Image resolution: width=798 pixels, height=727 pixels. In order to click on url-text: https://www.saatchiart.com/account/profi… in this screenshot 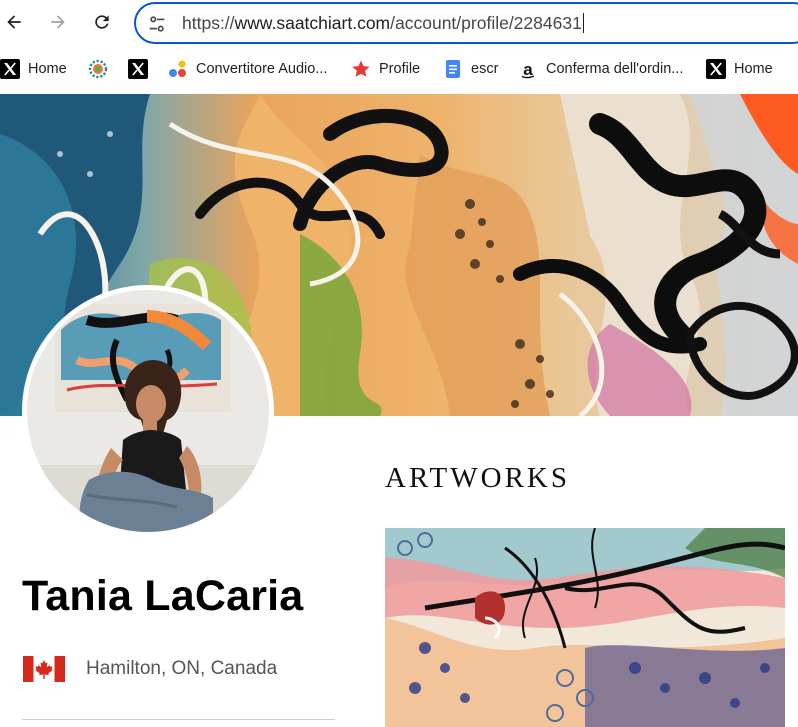, I will do `click(383, 23)`.